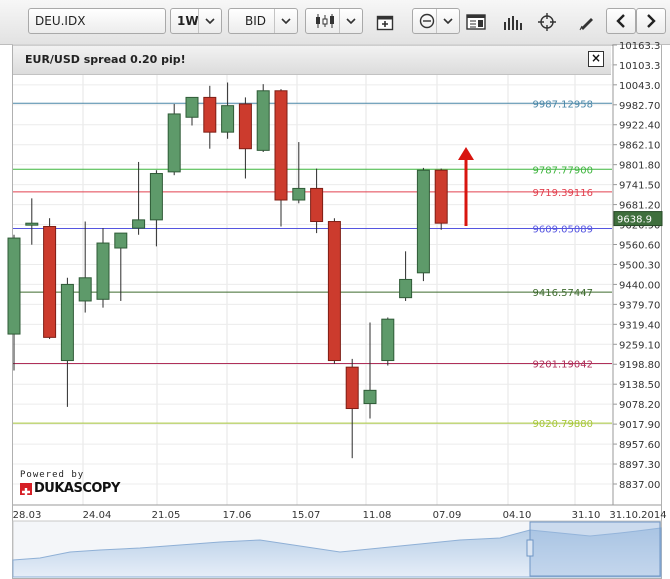 This screenshot has width=670, height=579. What do you see at coordinates (637, 515) in the screenshot?
I see `x-tick-label: 31.10.2014` at bounding box center [637, 515].